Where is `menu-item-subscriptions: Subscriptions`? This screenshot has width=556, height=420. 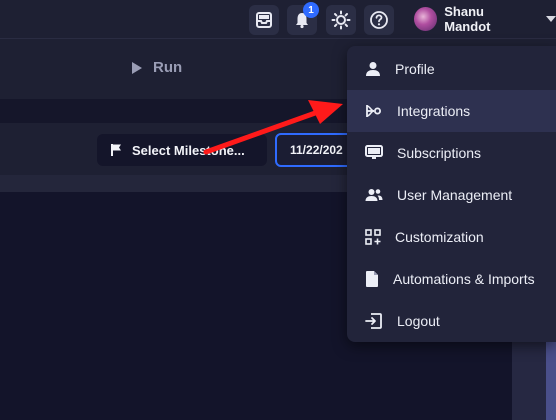
menu-item-subscriptions: Subscriptions is located at coordinates (451, 153).